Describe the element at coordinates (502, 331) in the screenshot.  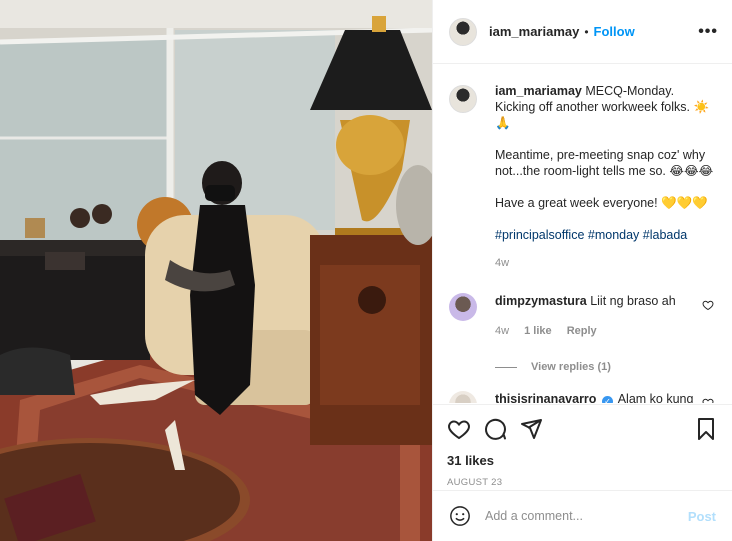
I see `comment-age: 4w` at that location.